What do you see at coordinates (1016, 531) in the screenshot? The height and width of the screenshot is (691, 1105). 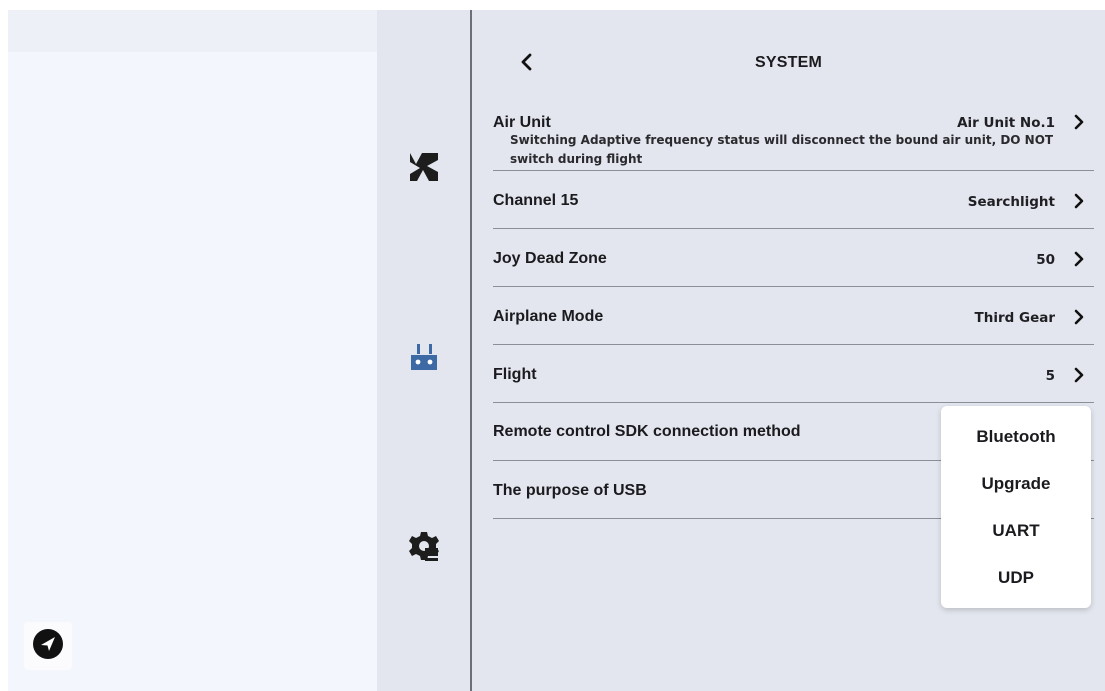 I see `dropdown-option-uart: UART` at bounding box center [1016, 531].